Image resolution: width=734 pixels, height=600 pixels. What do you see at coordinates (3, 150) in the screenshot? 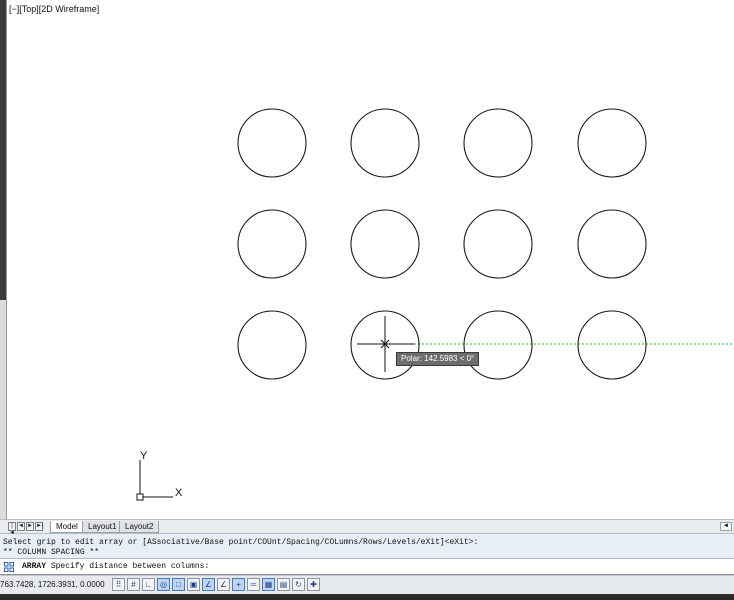
I see `left-edge-dark-strip` at bounding box center [3, 150].